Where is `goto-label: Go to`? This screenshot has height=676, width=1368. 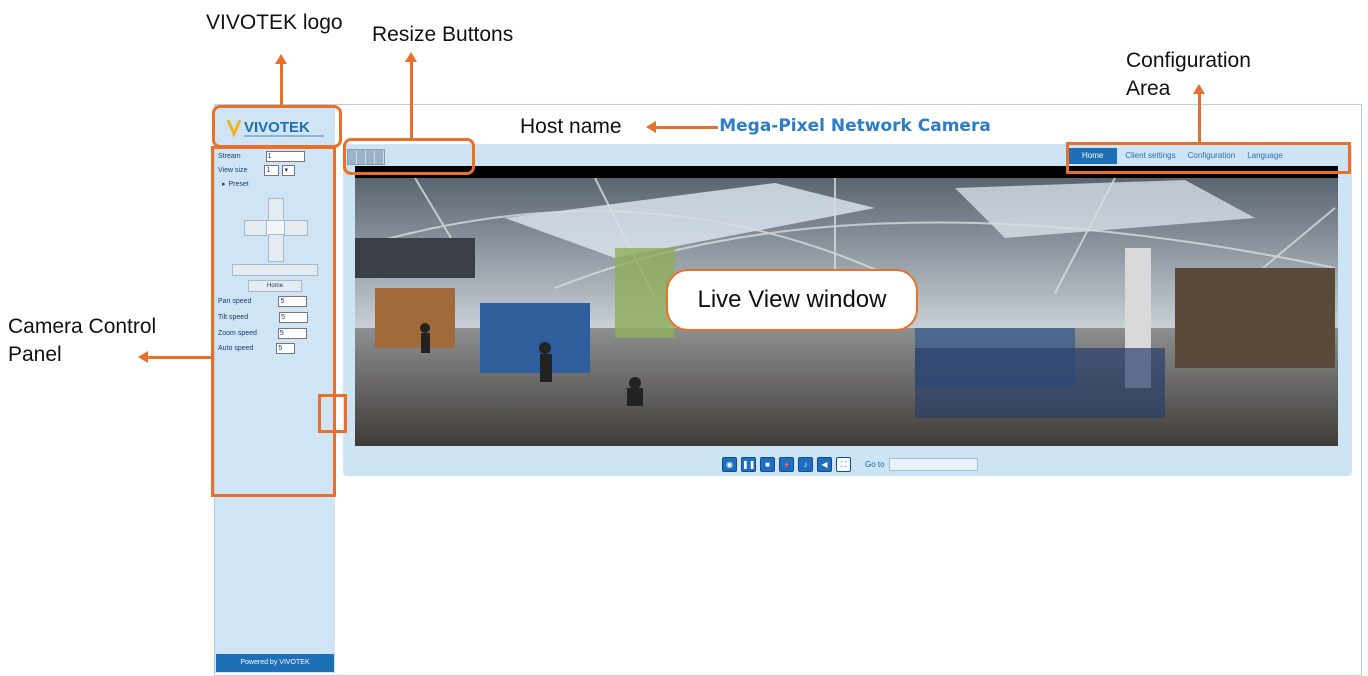 goto-label: Go to is located at coordinates (875, 464).